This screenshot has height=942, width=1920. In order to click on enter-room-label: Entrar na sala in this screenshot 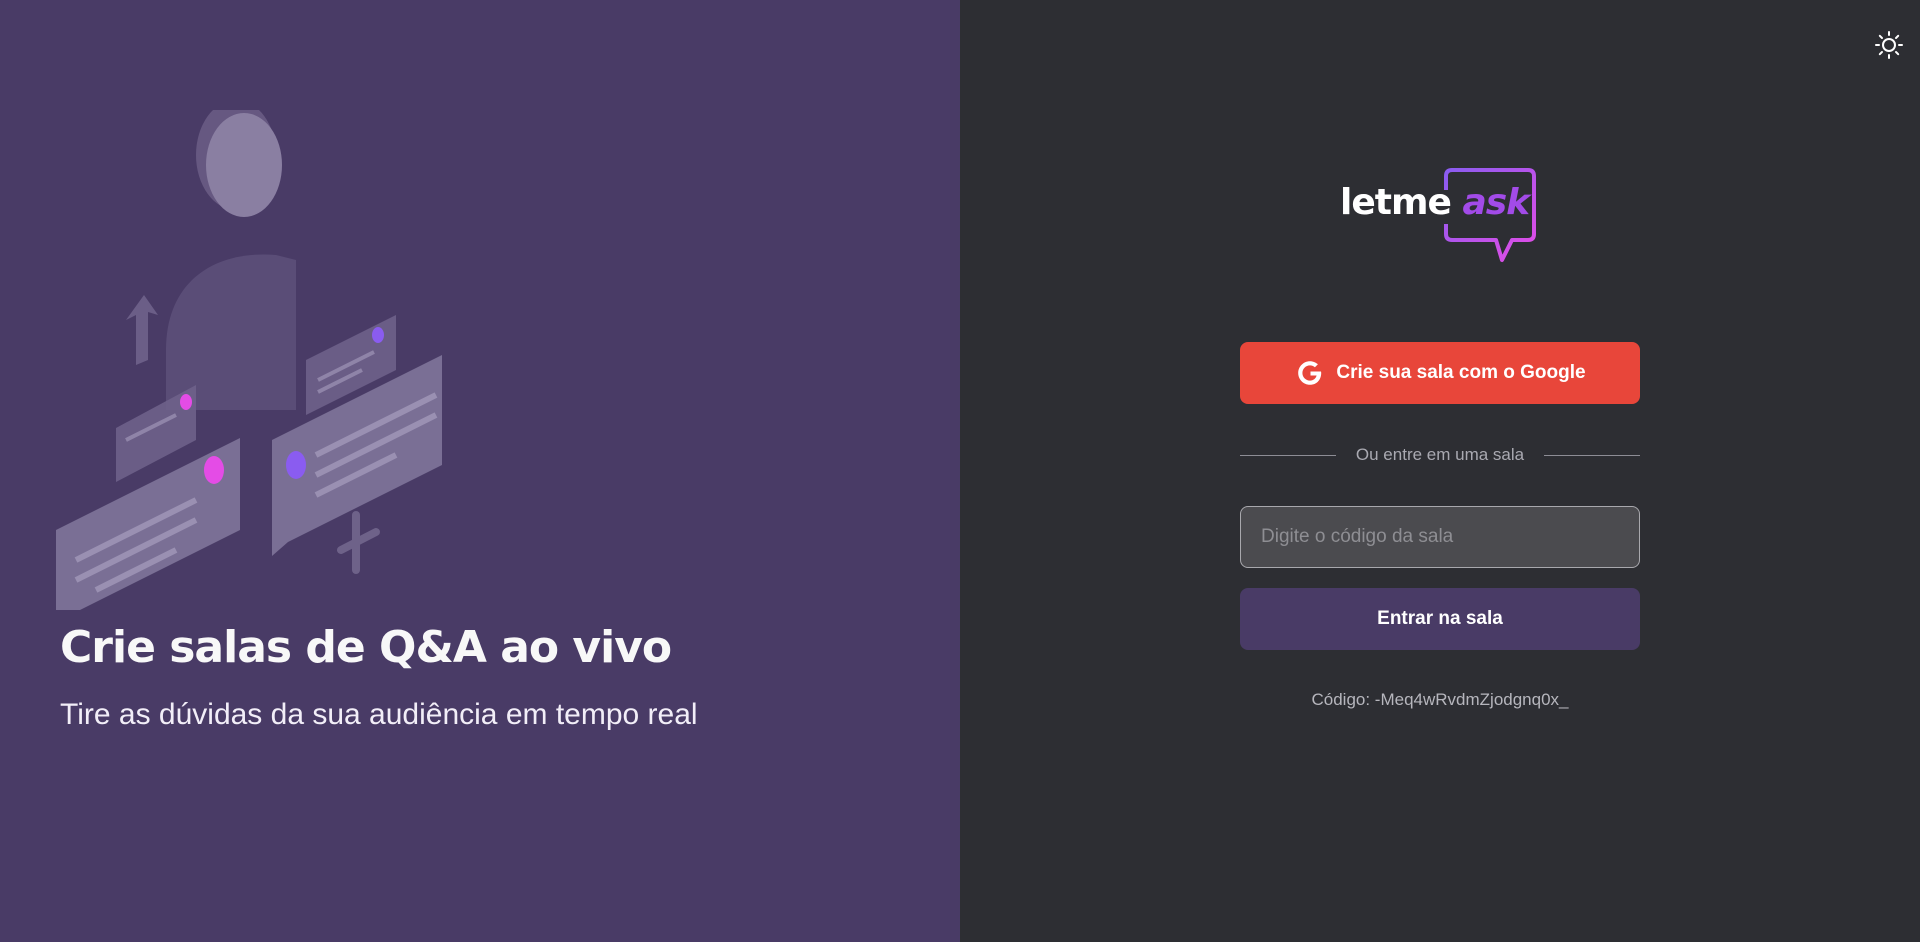, I will do `click(1440, 618)`.